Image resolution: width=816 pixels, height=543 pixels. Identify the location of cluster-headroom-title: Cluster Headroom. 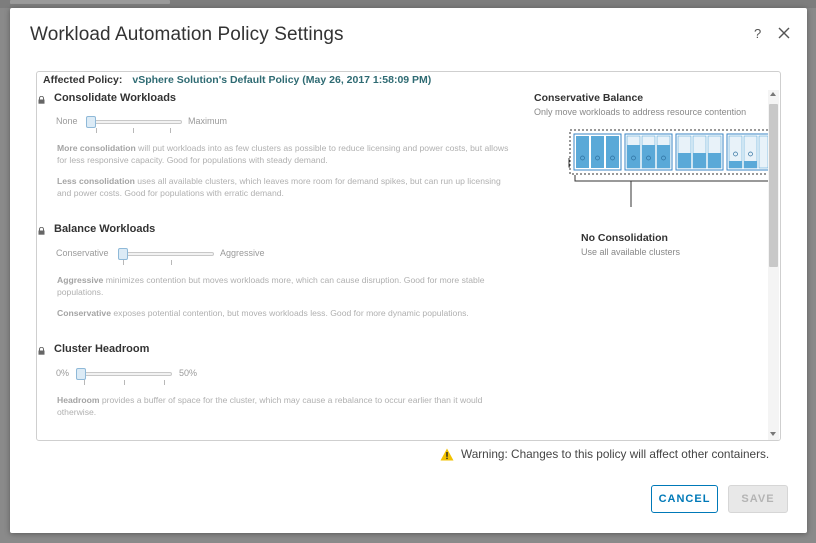
(102, 349).